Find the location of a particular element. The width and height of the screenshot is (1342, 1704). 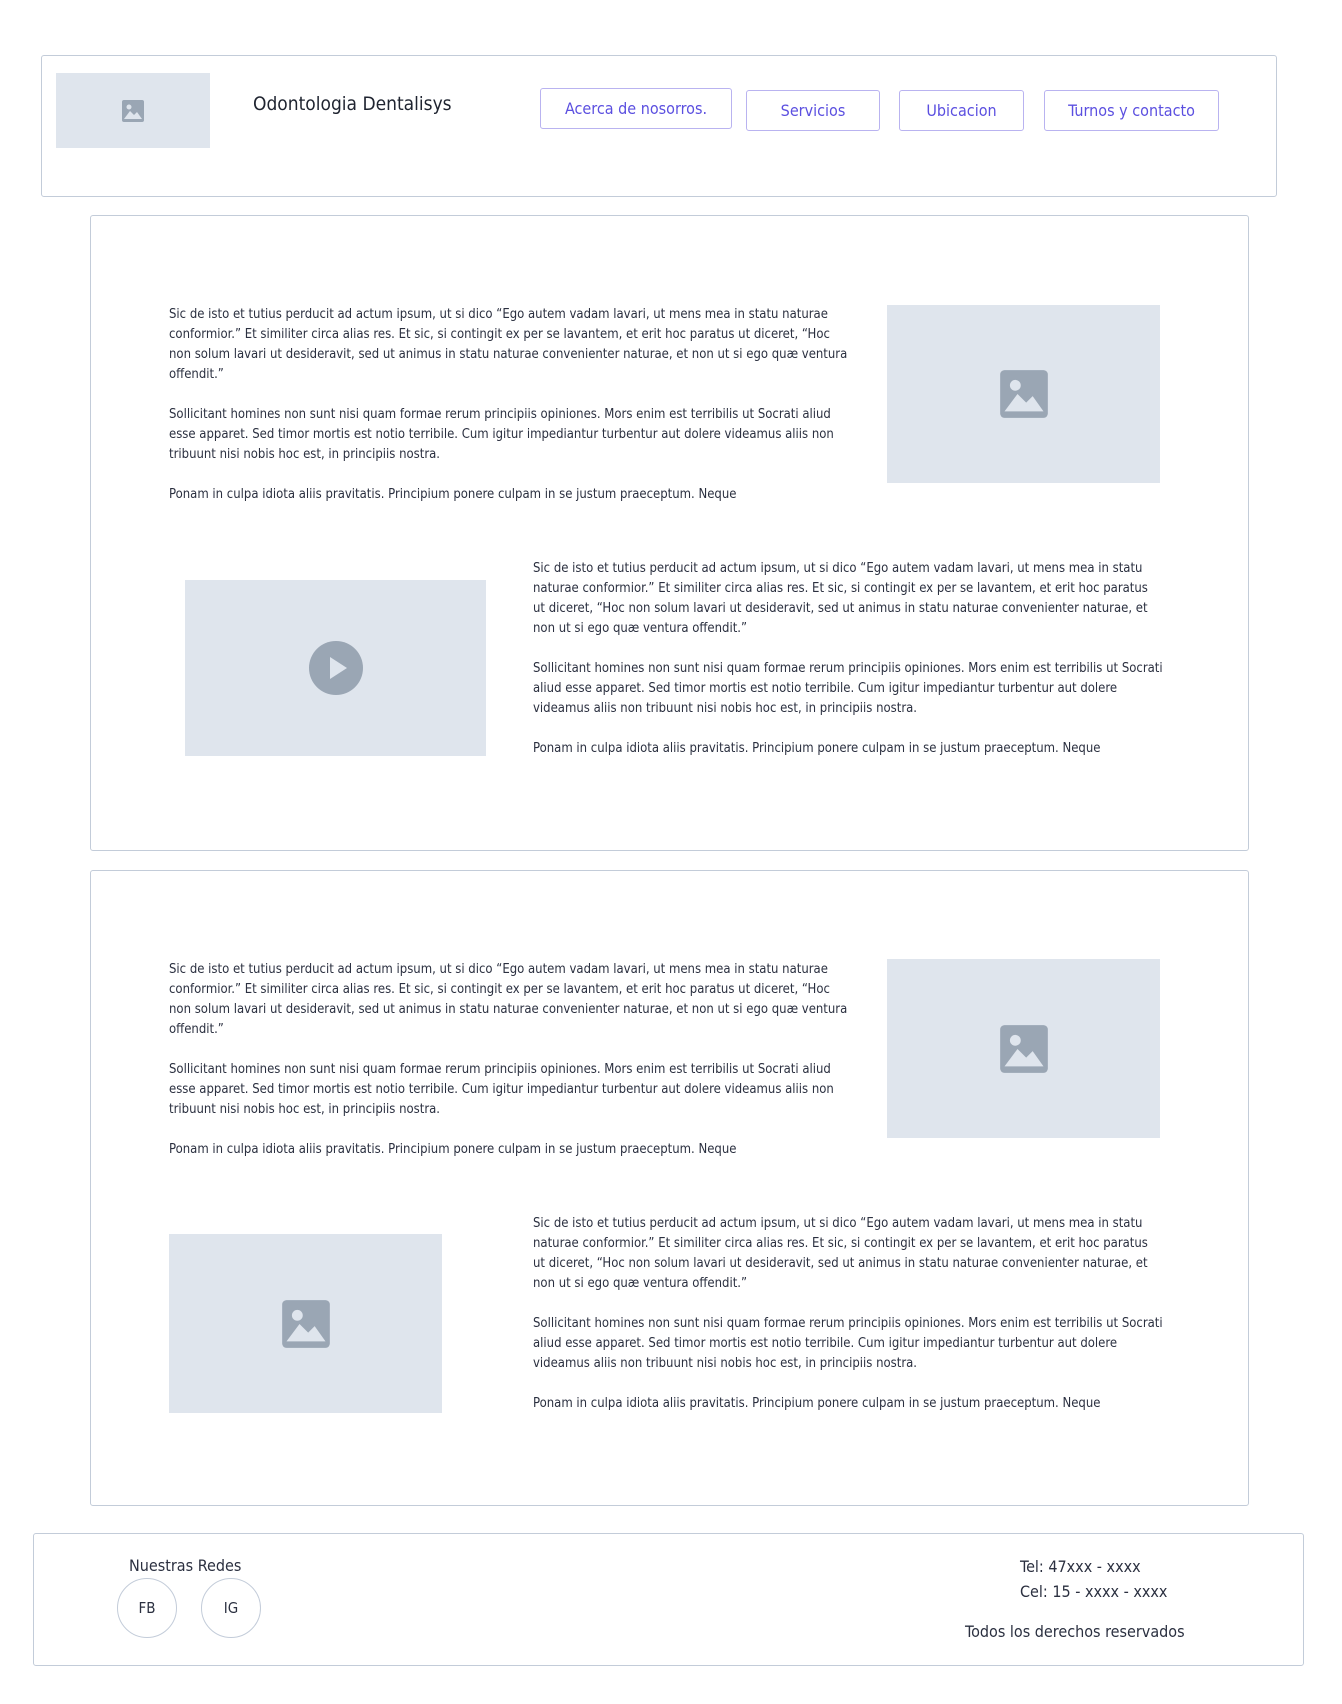

play-icon is located at coordinates (336, 668).